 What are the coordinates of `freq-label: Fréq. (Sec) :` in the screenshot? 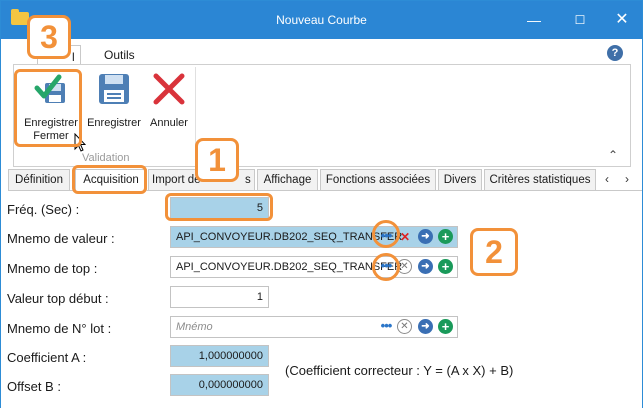 It's located at (43, 209).